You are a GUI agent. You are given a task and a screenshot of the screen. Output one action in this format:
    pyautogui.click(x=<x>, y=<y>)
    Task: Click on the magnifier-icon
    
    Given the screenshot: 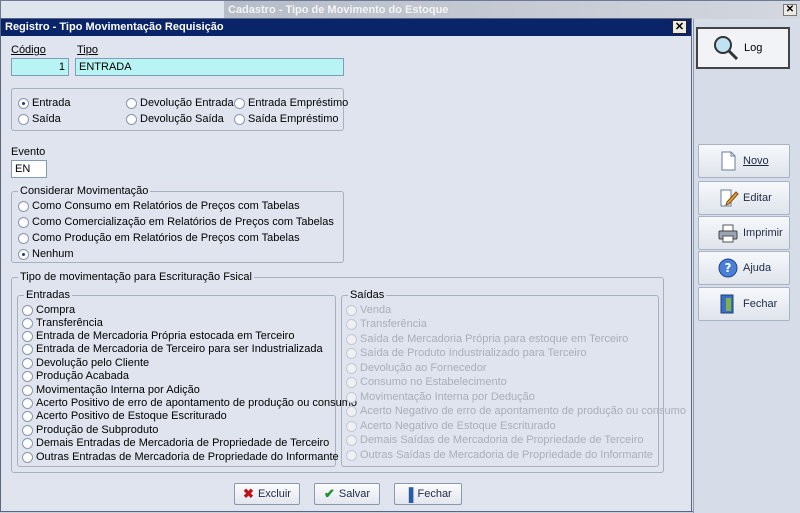 What is the action you would take?
    pyautogui.click(x=726, y=48)
    